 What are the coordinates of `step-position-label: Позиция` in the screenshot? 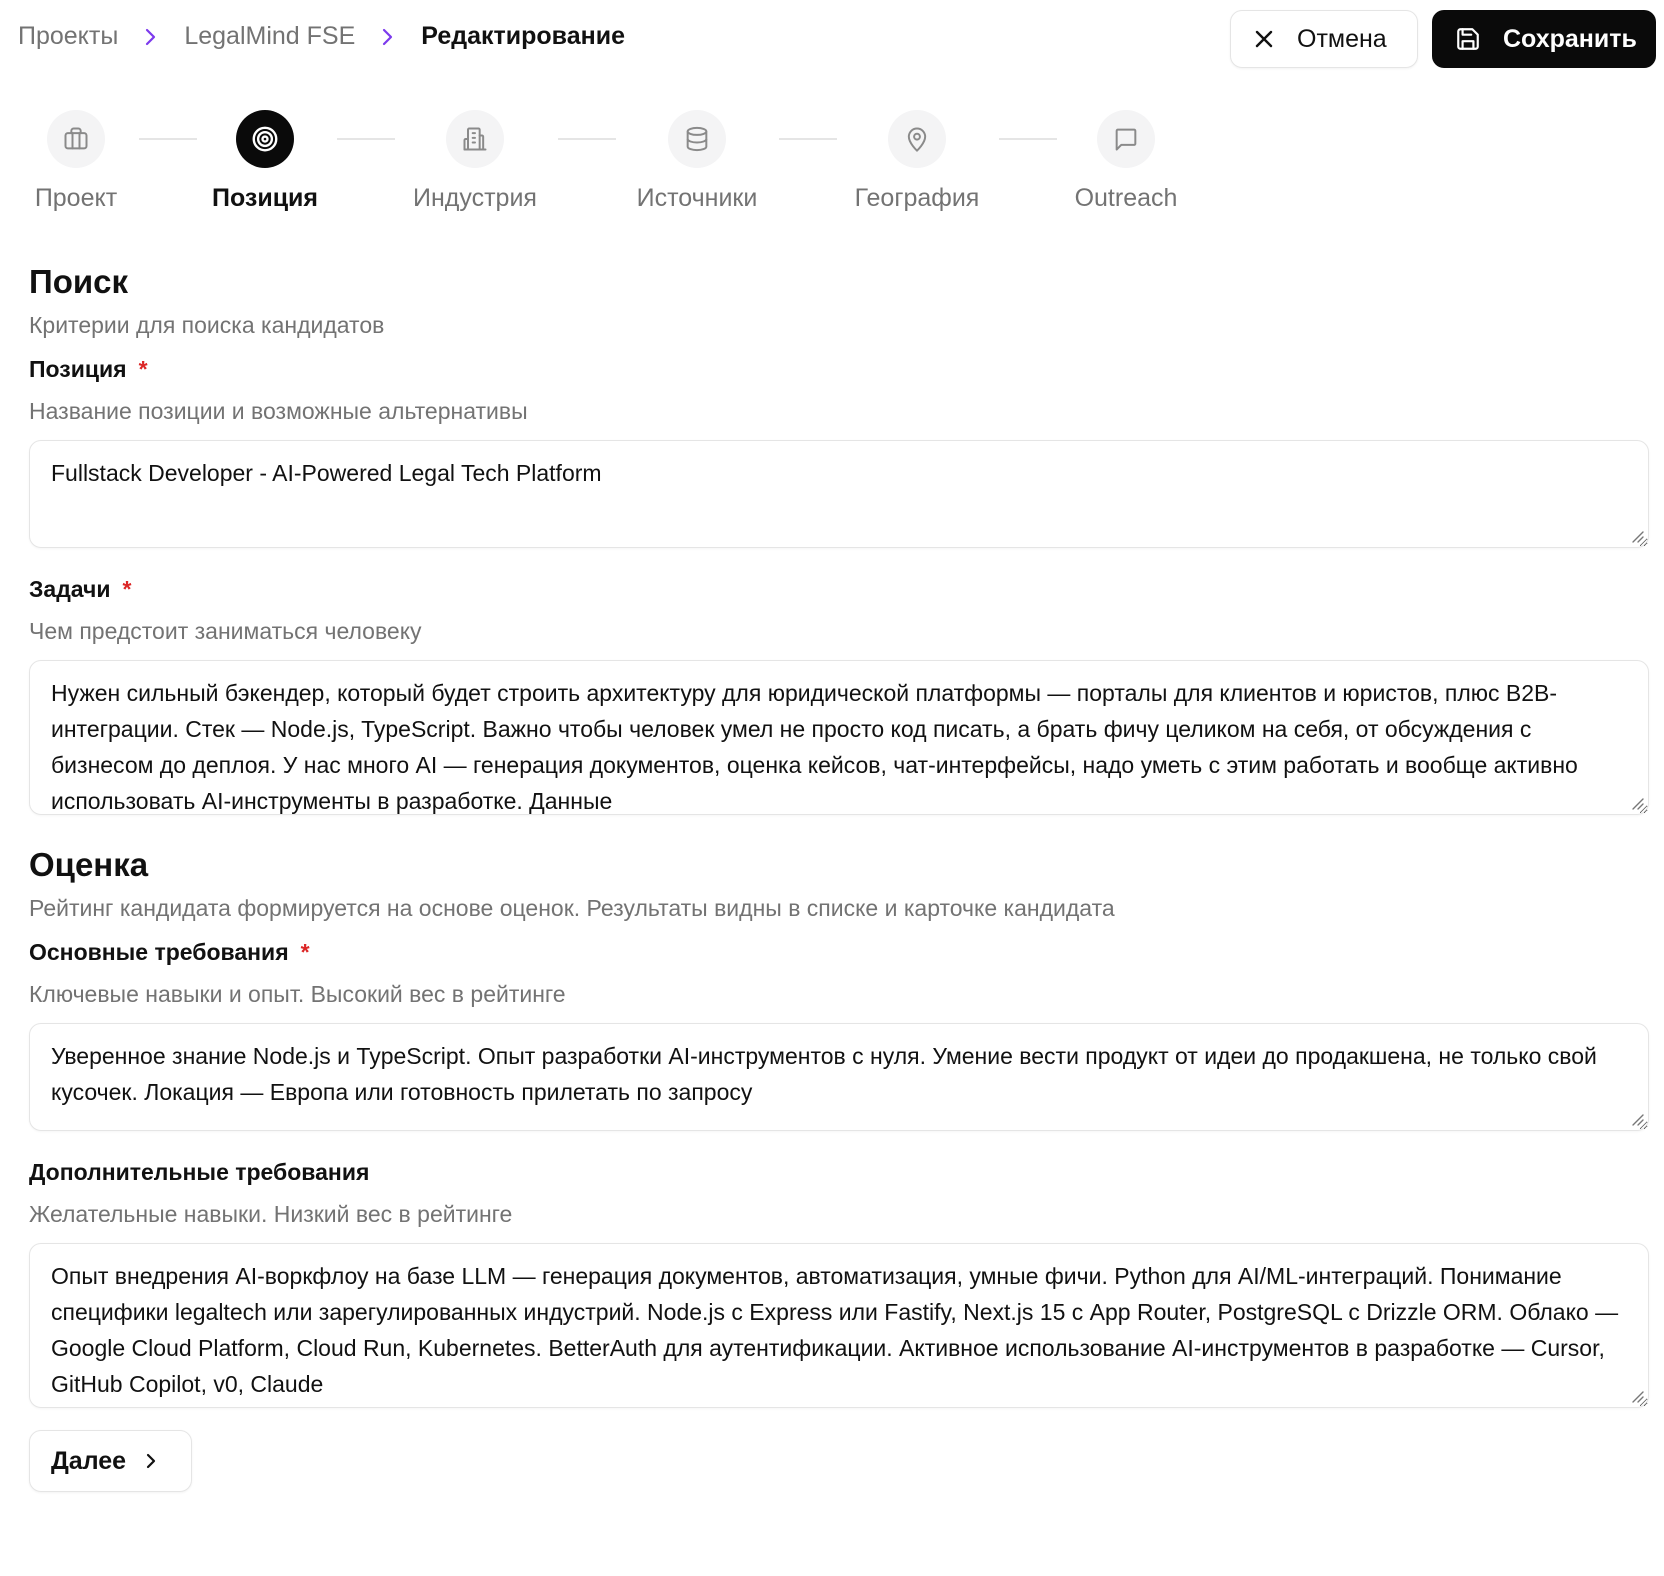 It's located at (265, 198).